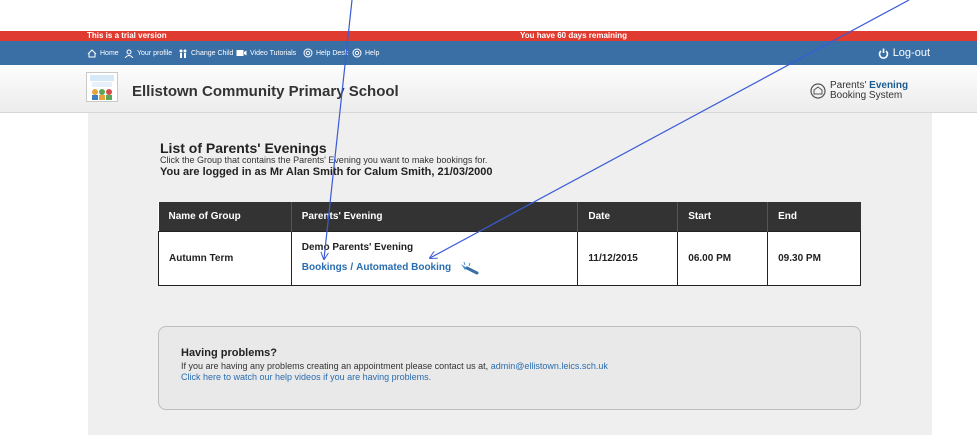 The image size is (977, 435). I want to click on header-end: End, so click(814, 216).